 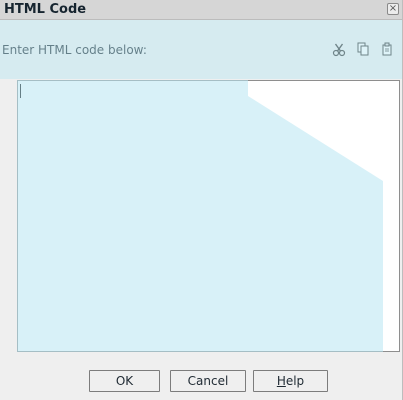 What do you see at coordinates (201, 10) in the screenshot?
I see `title-bar: HTML Code ×` at bounding box center [201, 10].